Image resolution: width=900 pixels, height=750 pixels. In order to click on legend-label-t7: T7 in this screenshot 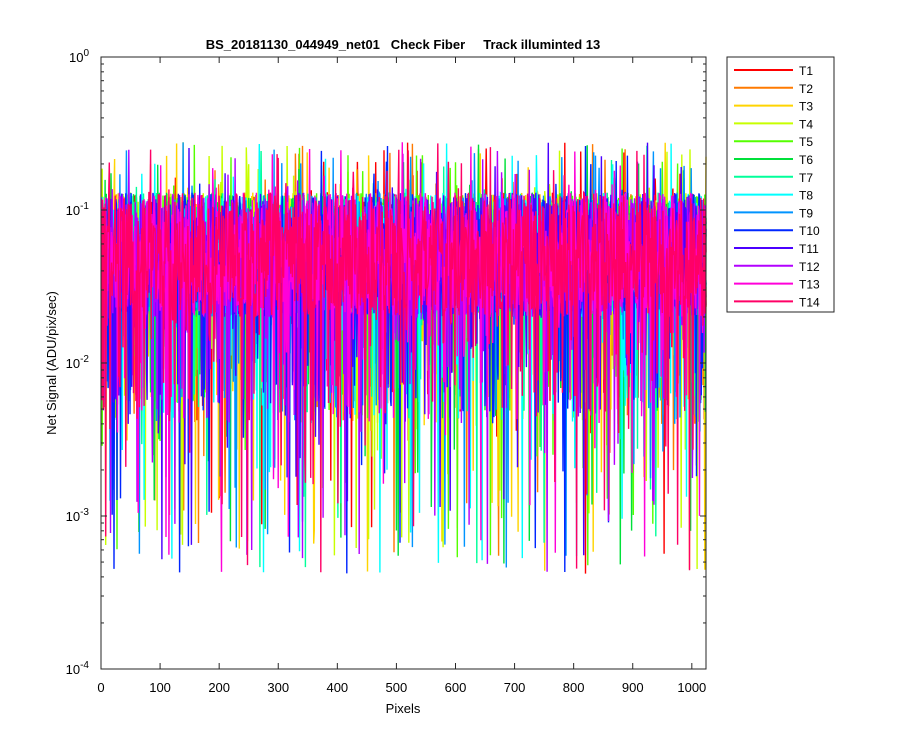, I will do `click(806, 178)`.